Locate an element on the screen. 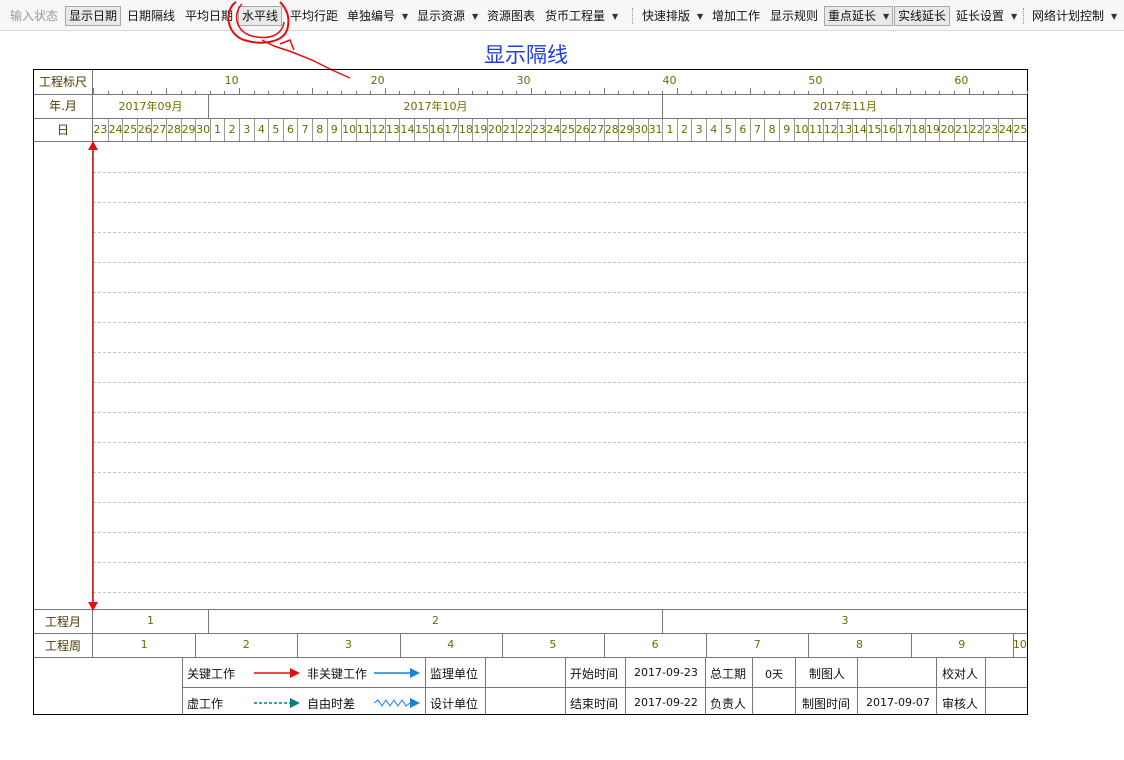  day-cell: 16 is located at coordinates (436, 130).